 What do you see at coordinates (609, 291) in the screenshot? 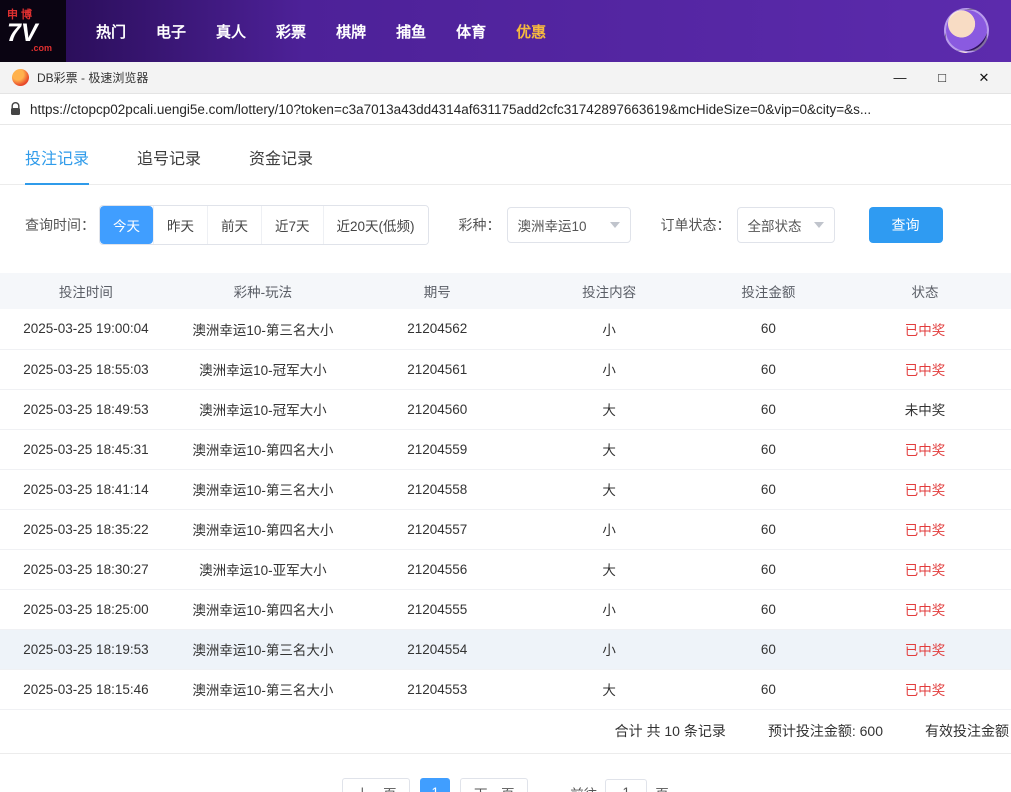
I see `header-content: 投注内容` at bounding box center [609, 291].